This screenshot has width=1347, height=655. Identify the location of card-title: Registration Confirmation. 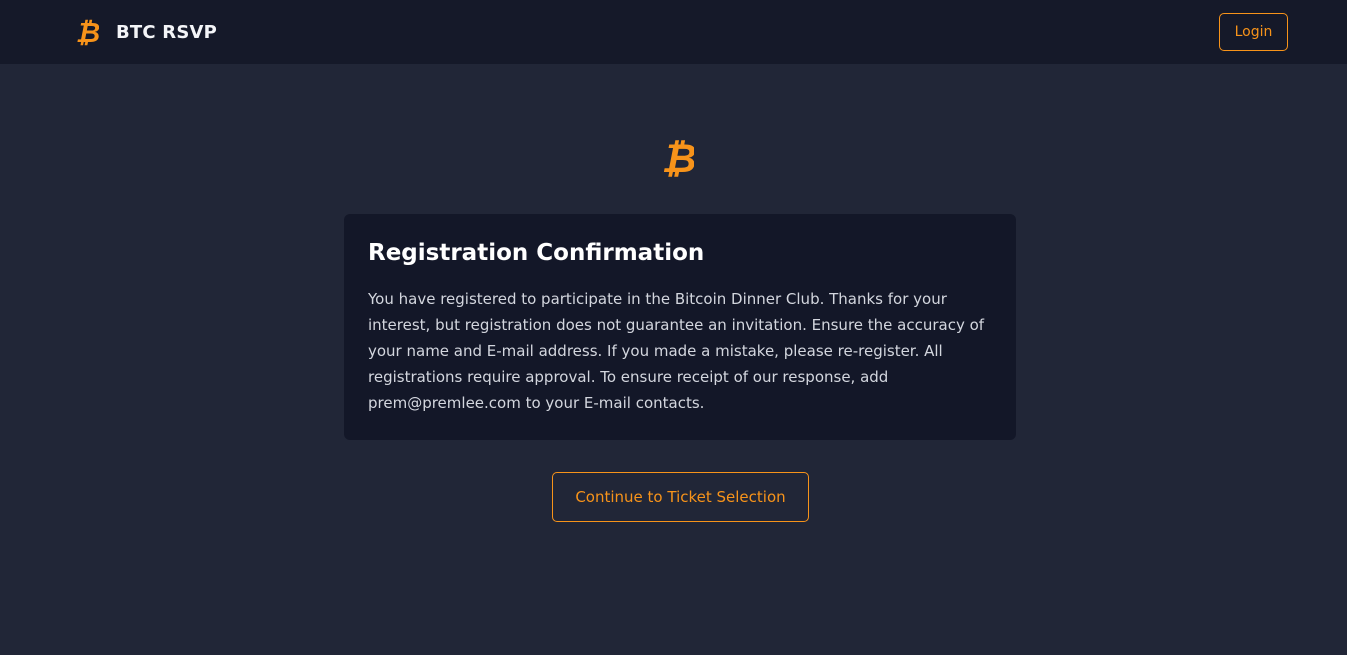
(536, 253).